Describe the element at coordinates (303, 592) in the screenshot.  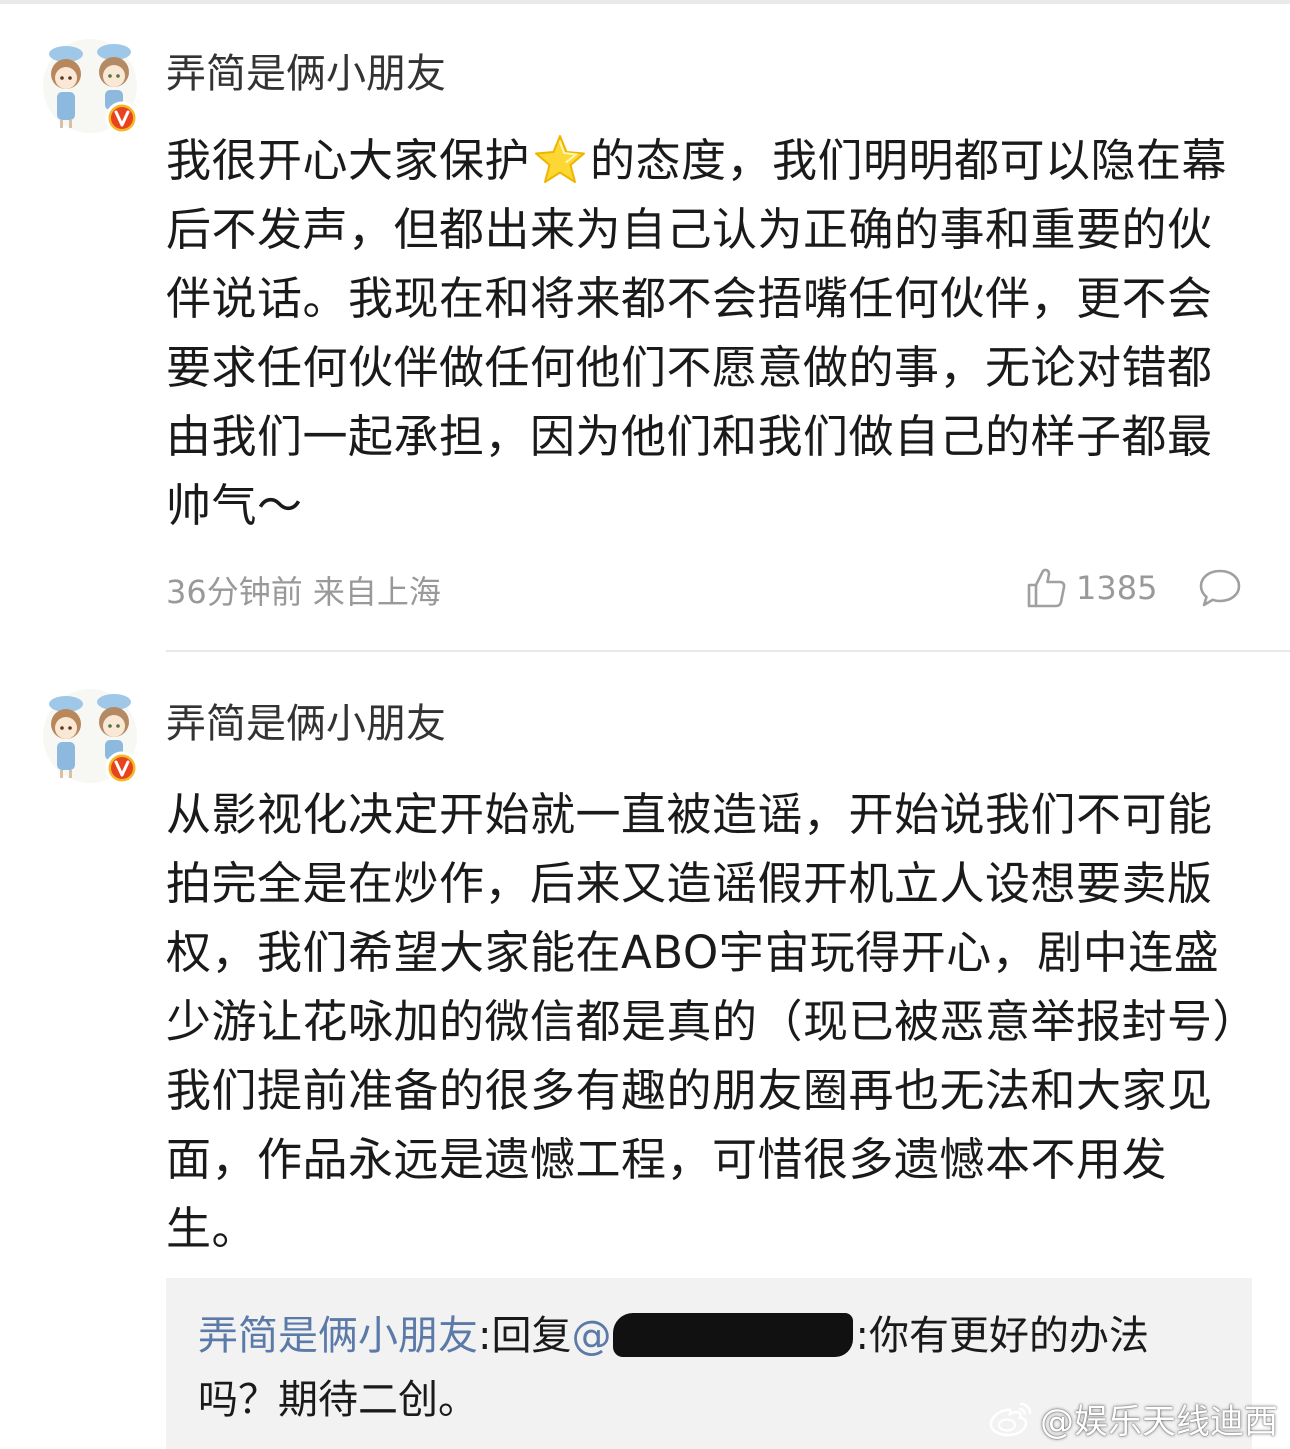
I see `comment-time-location: 36分钟前 来自上海` at that location.